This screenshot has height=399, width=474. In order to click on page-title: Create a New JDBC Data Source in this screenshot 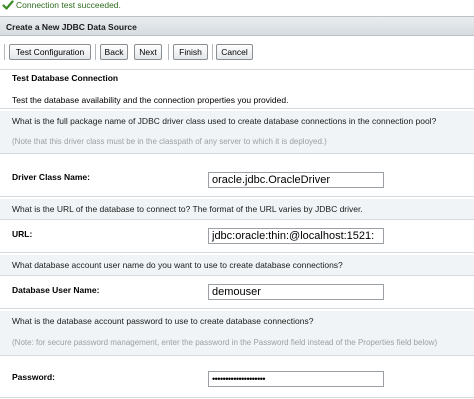, I will do `click(71, 27)`.